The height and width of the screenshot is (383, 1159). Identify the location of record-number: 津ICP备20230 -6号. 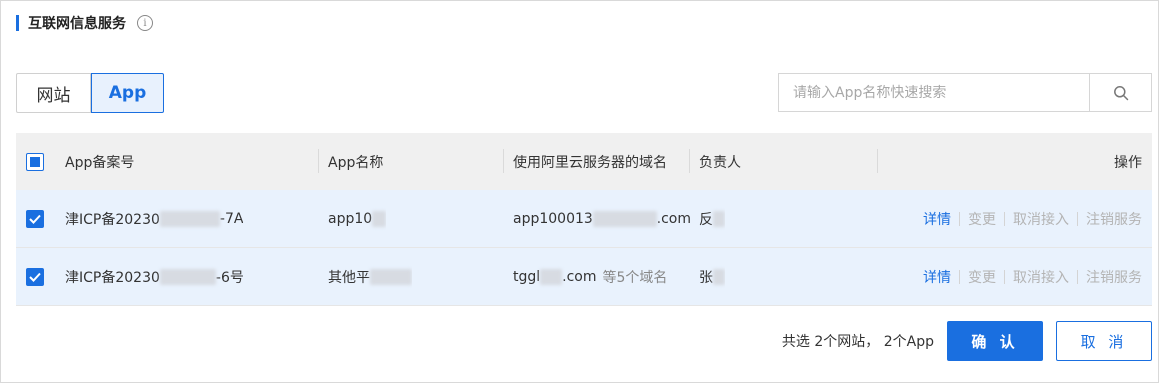
(154, 276).